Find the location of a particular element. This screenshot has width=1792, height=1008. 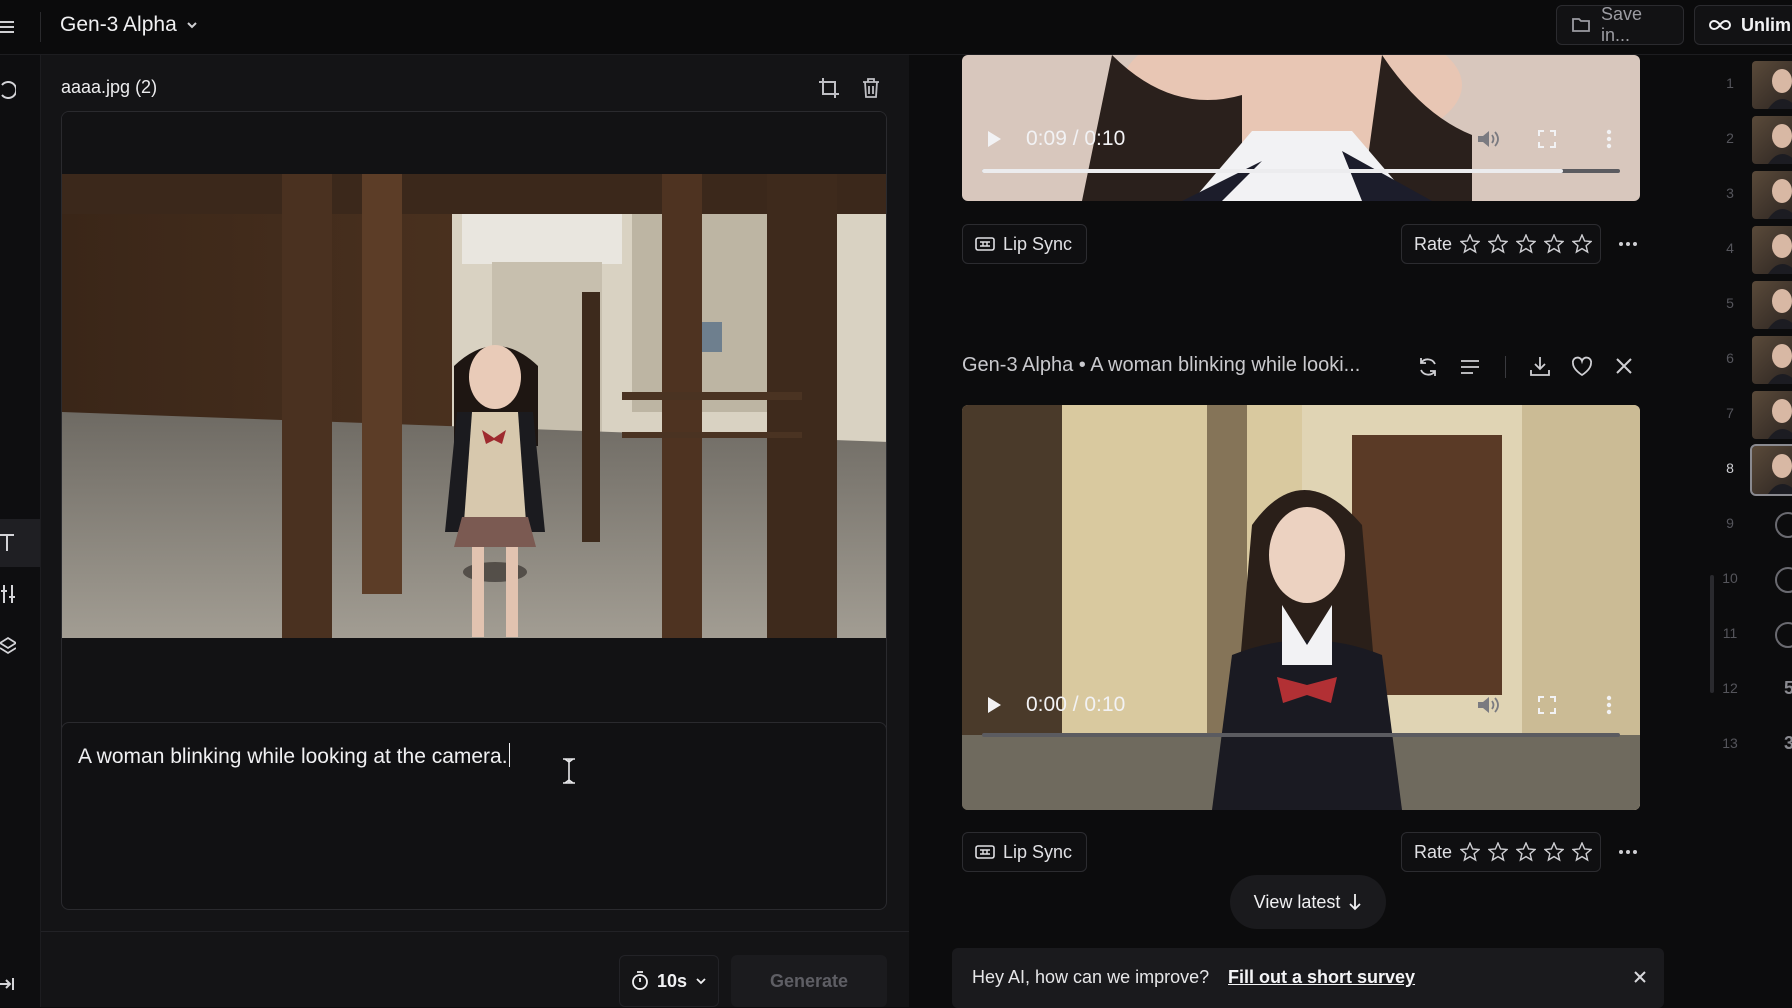

lip-sync-label: Lip Sync is located at coordinates (1038, 243).